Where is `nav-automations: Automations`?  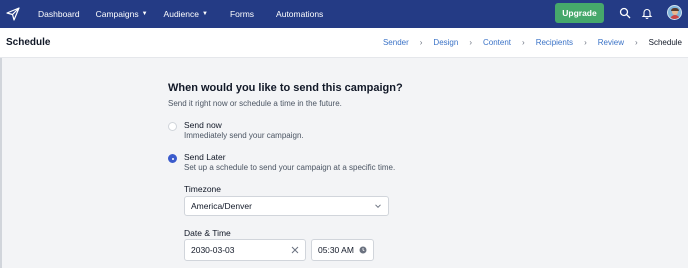
nav-automations: Automations is located at coordinates (299, 14).